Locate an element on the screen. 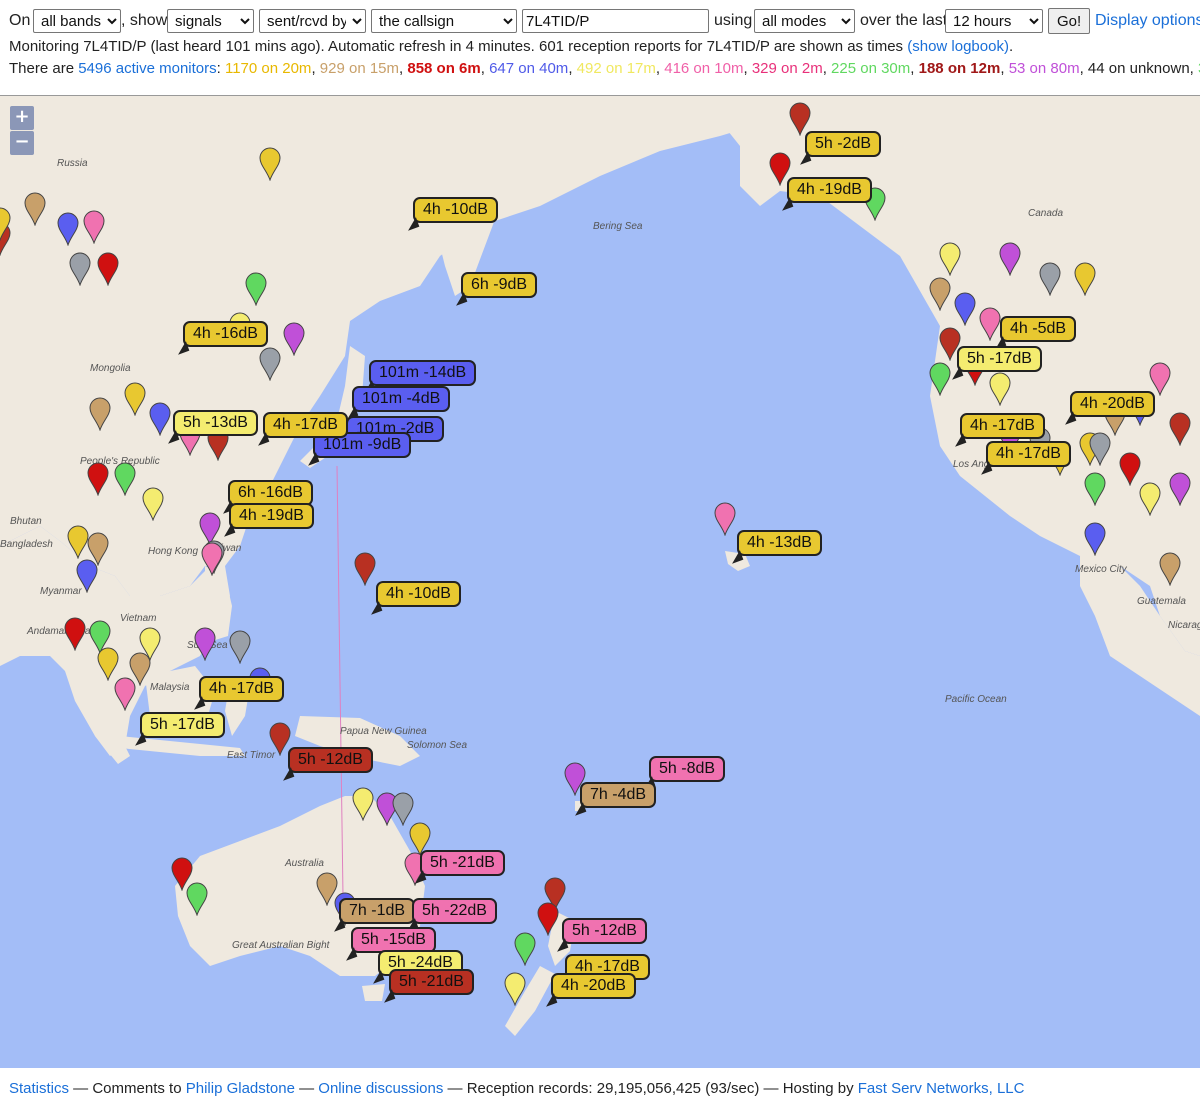 The height and width of the screenshot is (1113, 1200). zoom-in-button: + is located at coordinates (22, 118).